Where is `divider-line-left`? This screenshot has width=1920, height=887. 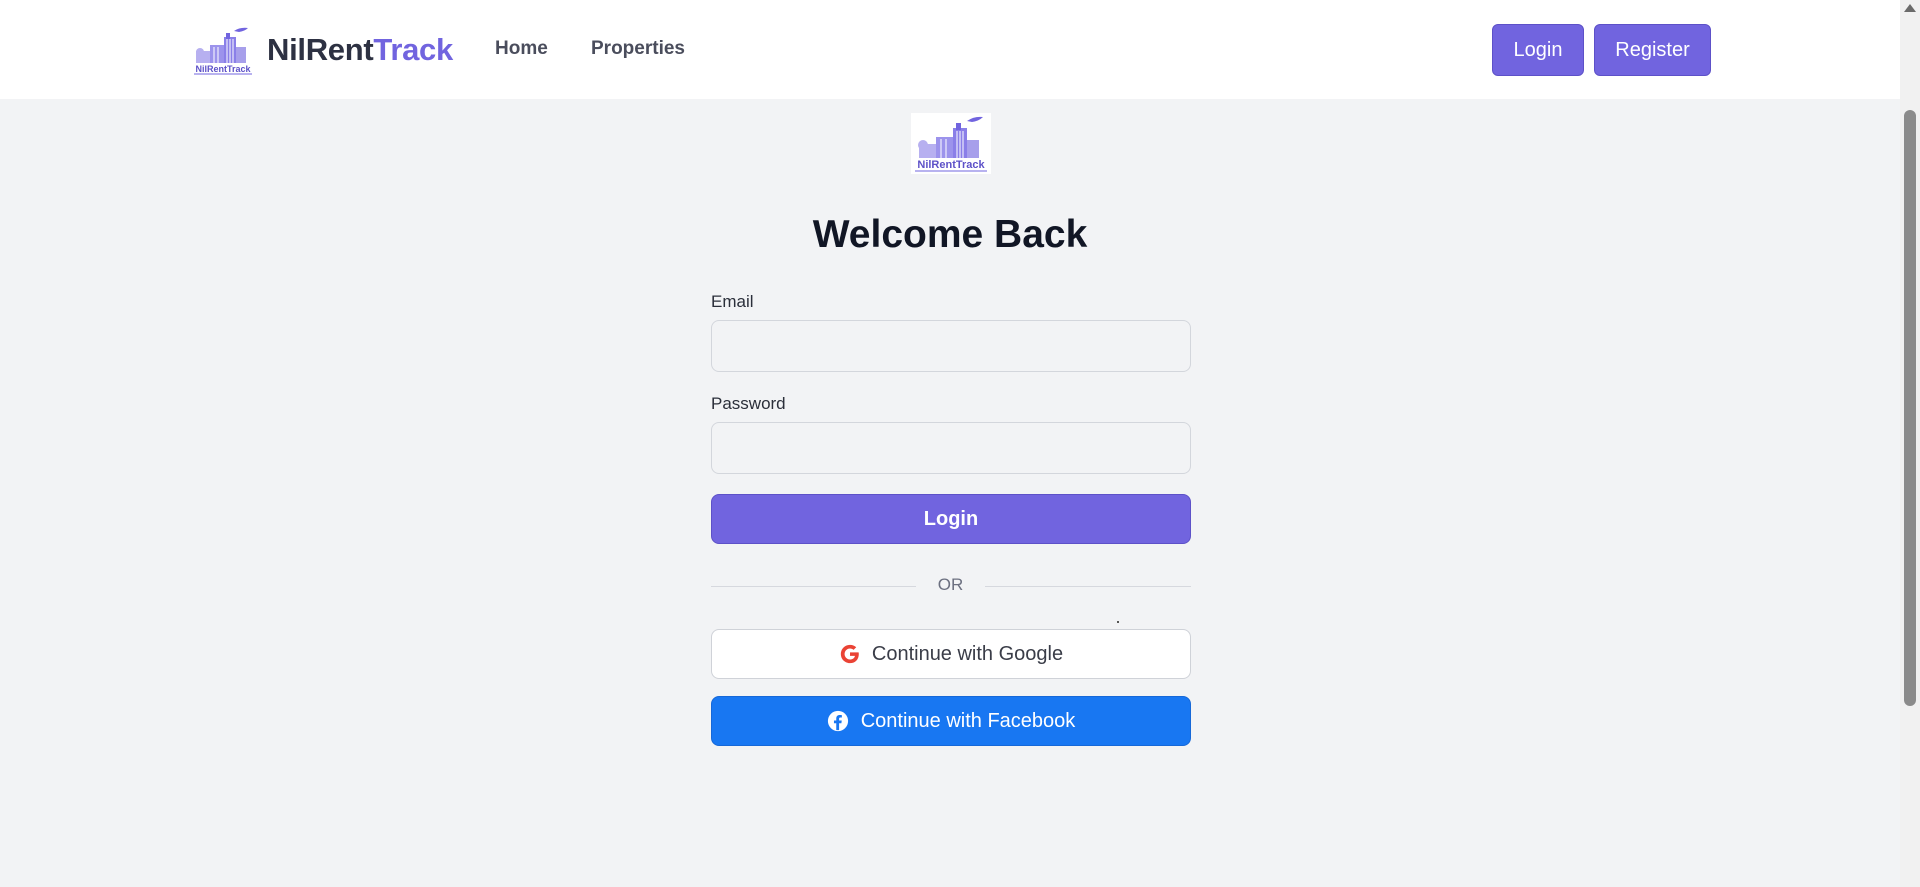
divider-line-left is located at coordinates (813, 586).